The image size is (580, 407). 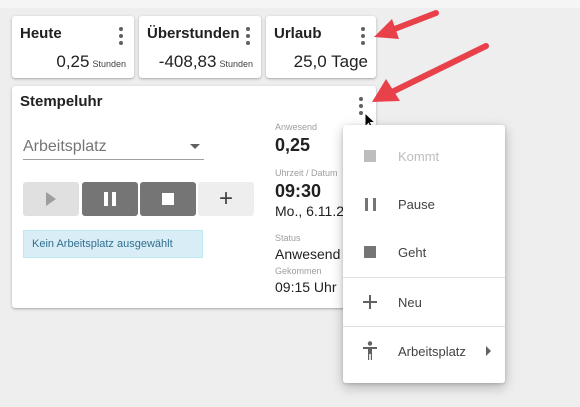 What do you see at coordinates (113, 146) in the screenshot?
I see `workplace-select: Arbeitsplatz` at bounding box center [113, 146].